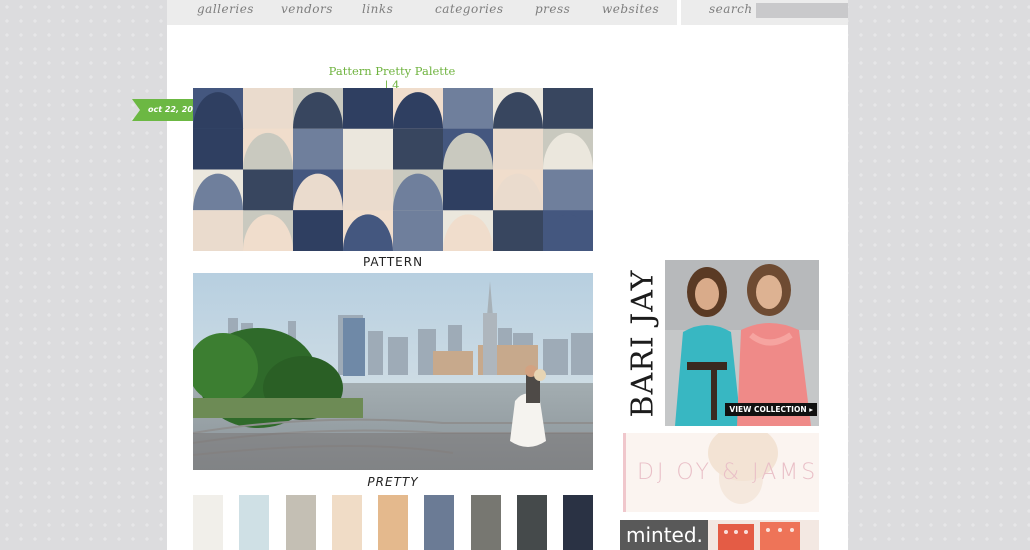 This screenshot has height=550, width=1030. I want to click on ad-djs: DJ OY & JAMS, so click(721, 472).